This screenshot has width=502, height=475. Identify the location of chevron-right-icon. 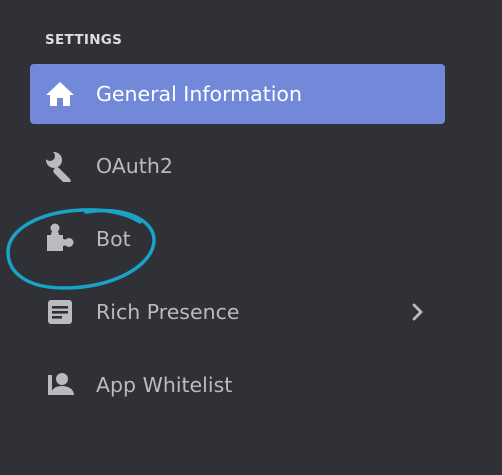
(418, 312).